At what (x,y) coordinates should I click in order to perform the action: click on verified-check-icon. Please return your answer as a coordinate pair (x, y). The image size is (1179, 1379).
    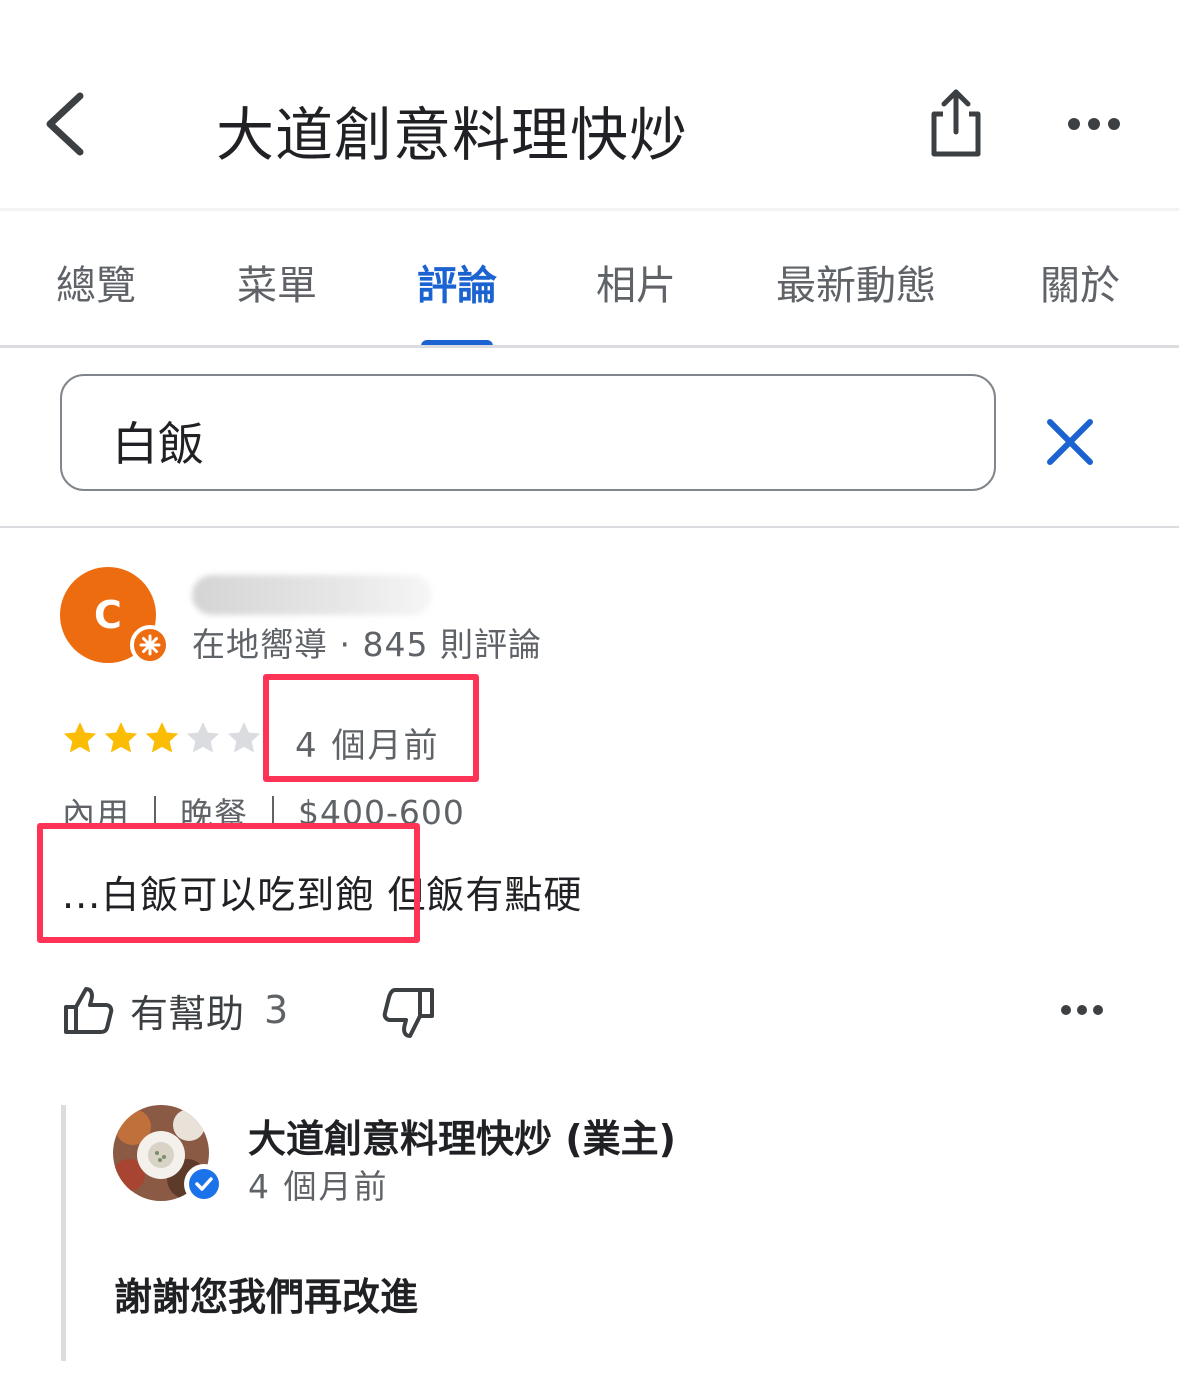
    Looking at the image, I should click on (204, 1184).